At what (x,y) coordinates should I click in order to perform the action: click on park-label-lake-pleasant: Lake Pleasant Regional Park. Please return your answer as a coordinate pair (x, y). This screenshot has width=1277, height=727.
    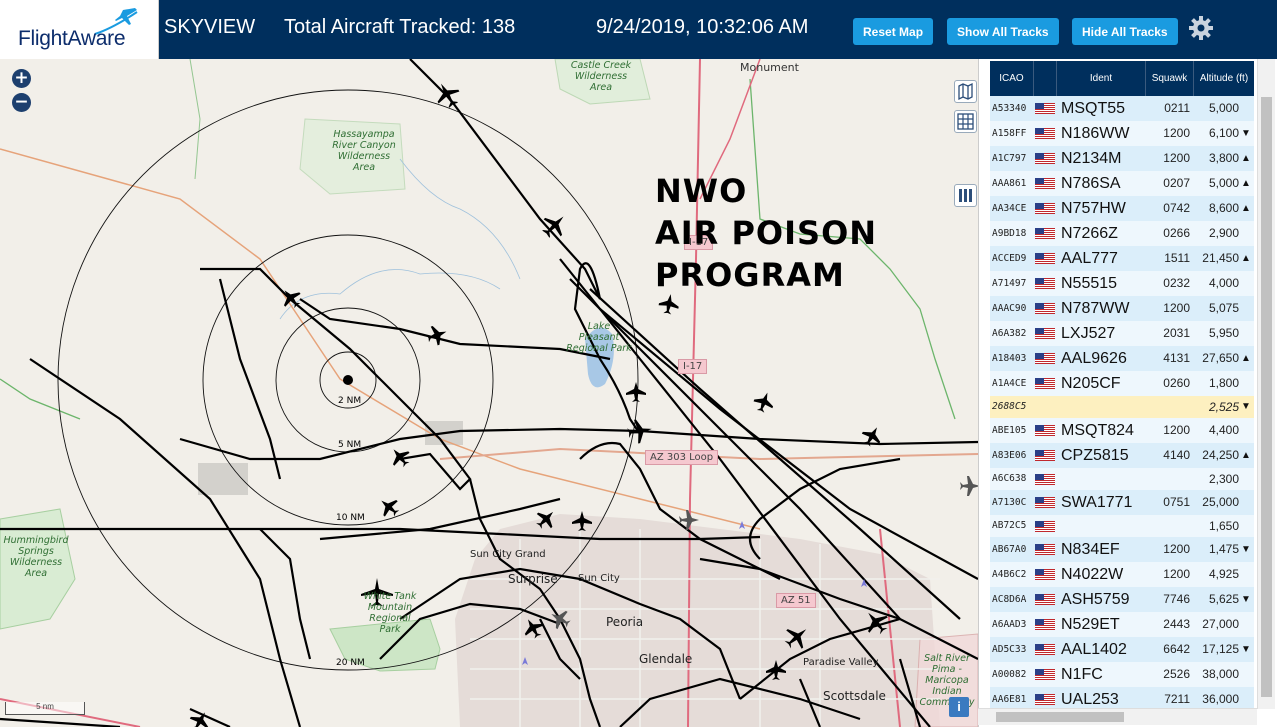
    Looking at the image, I should click on (599, 337).